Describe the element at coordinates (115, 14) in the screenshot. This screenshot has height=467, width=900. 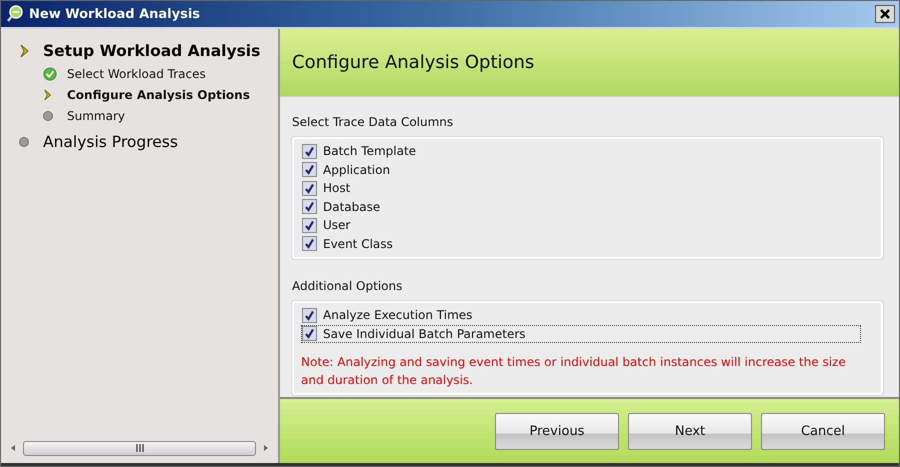
I see `window-title: New Workload Analysis` at that location.